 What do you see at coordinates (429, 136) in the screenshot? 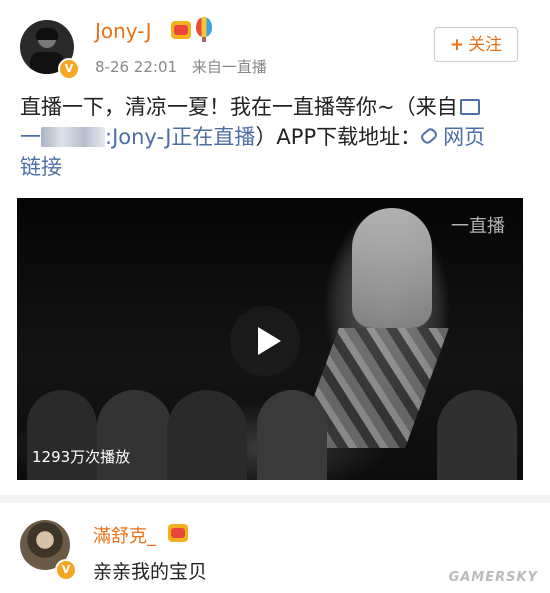
I see `link-chain-icon` at bounding box center [429, 136].